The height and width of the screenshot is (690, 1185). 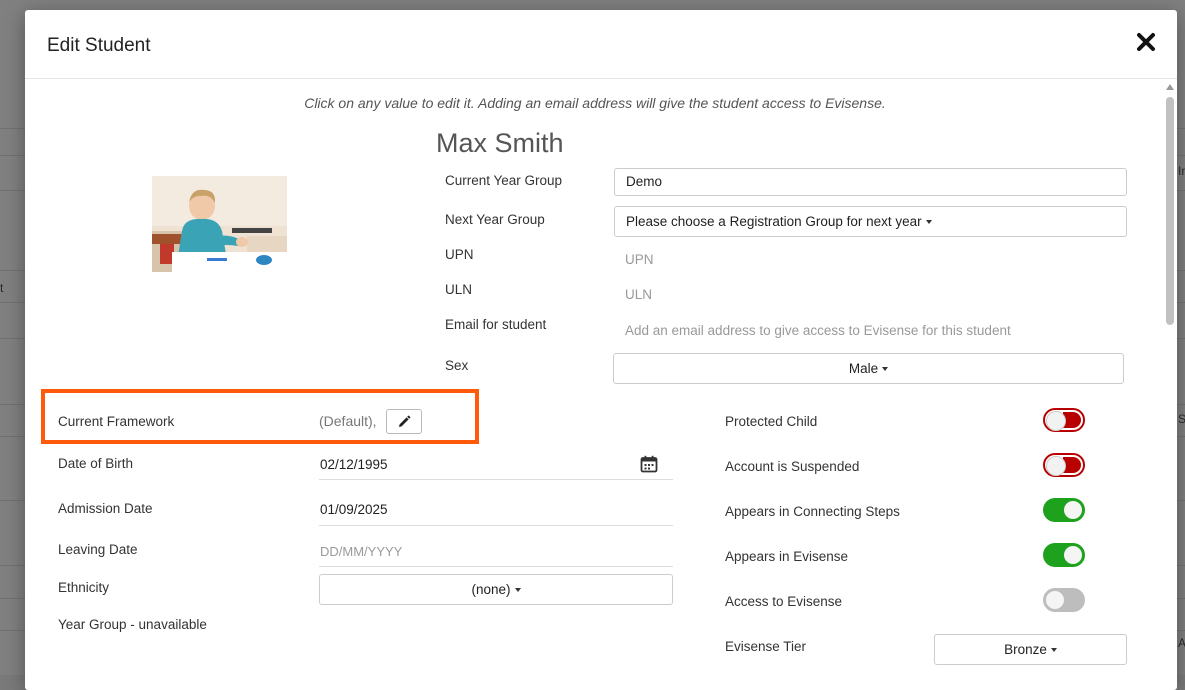 I want to click on dob-underline, so click(x=496, y=479).